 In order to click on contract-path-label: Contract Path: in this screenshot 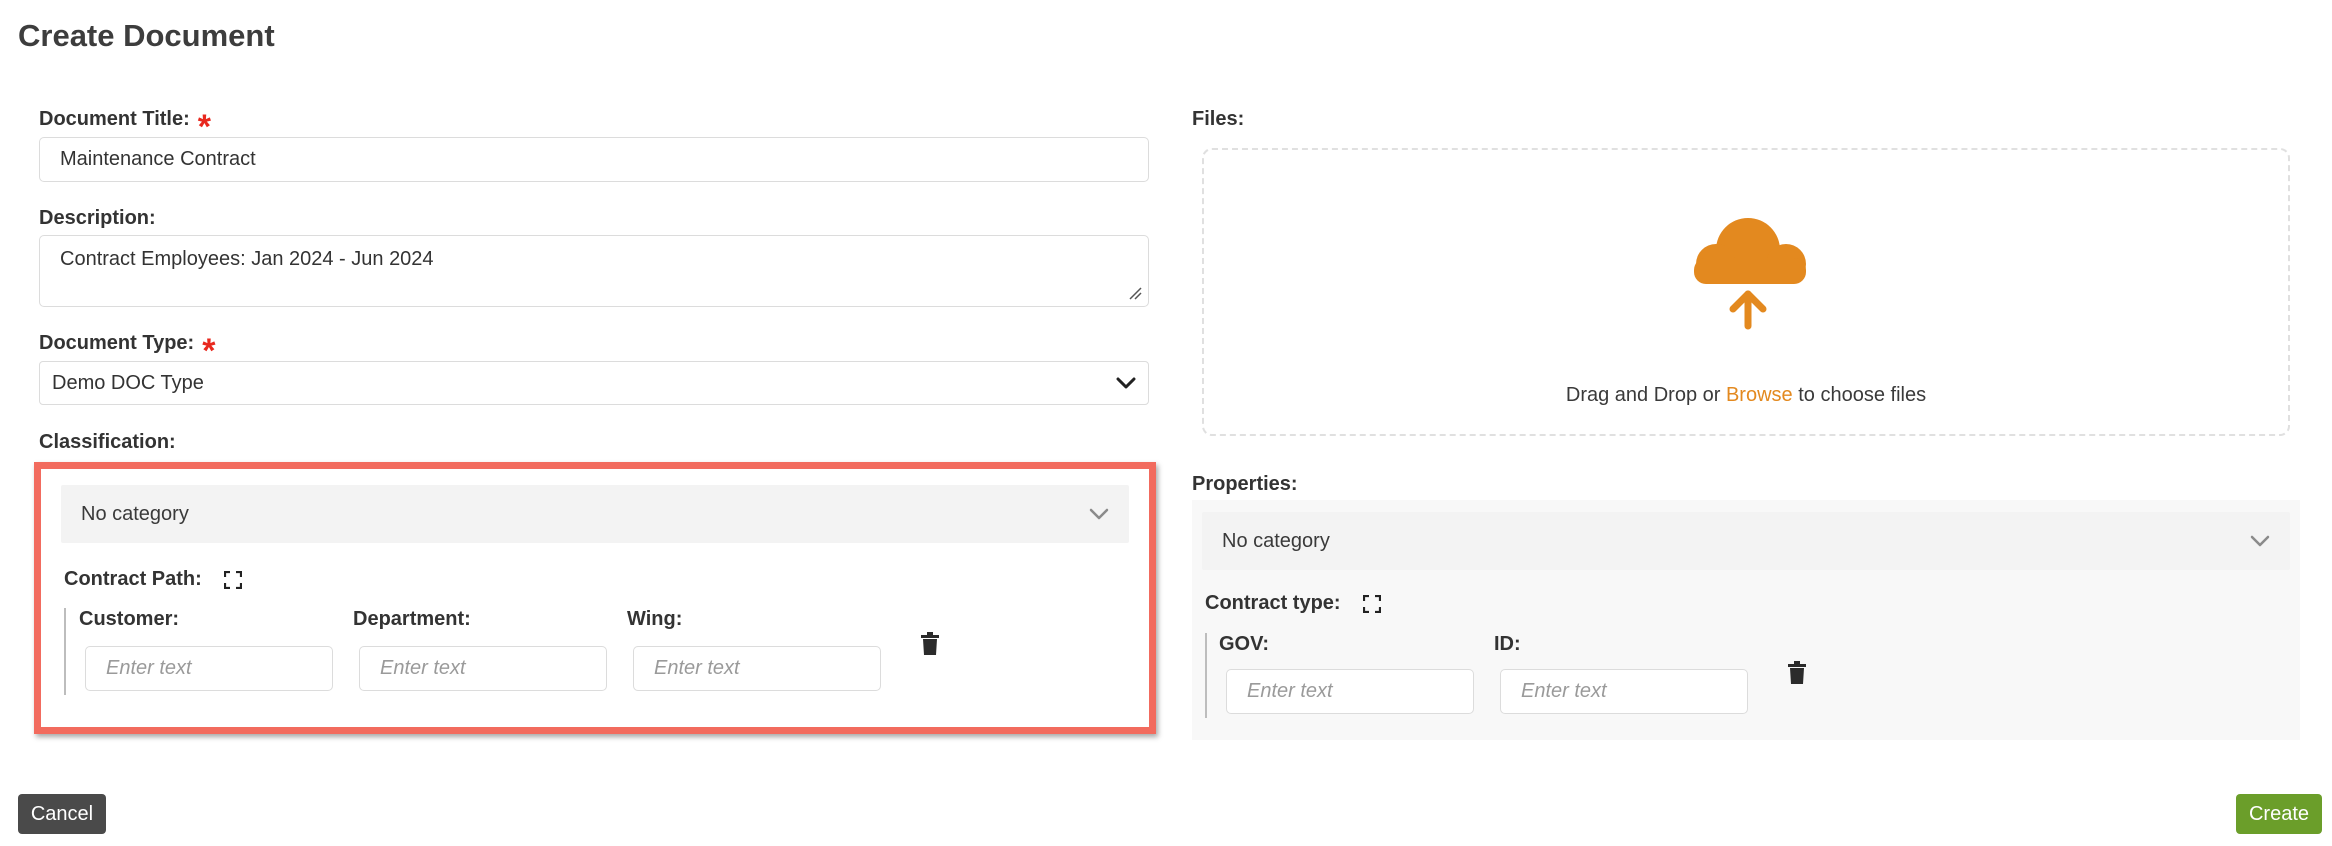, I will do `click(153, 579)`.